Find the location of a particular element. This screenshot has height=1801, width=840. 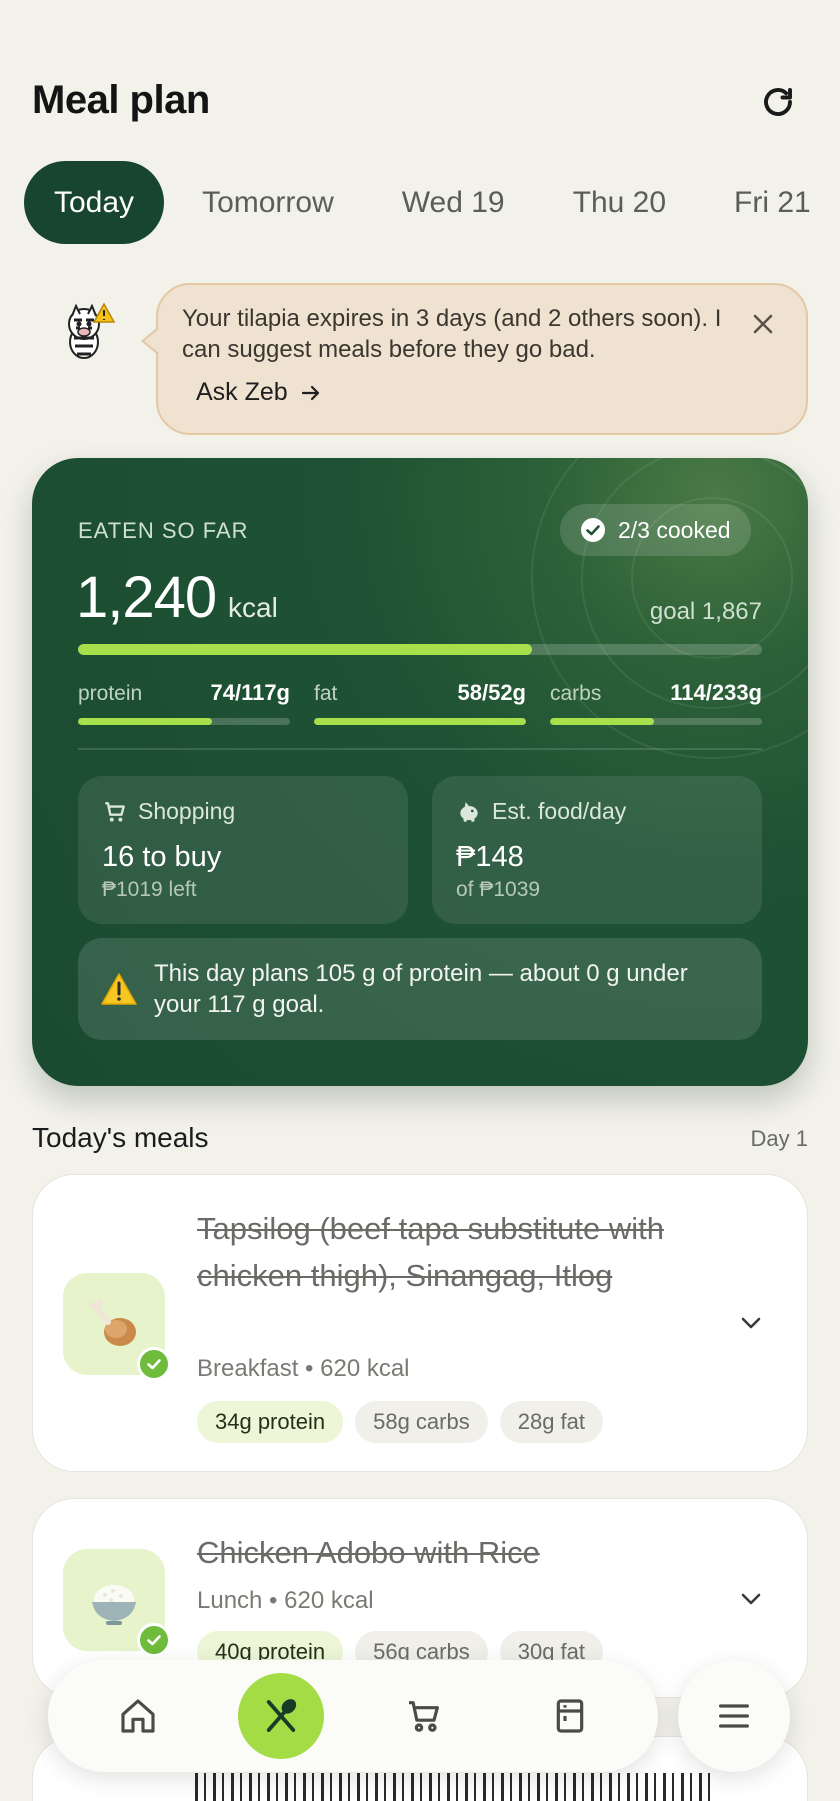

zebra-mascot-icon is located at coordinates (90, 334).